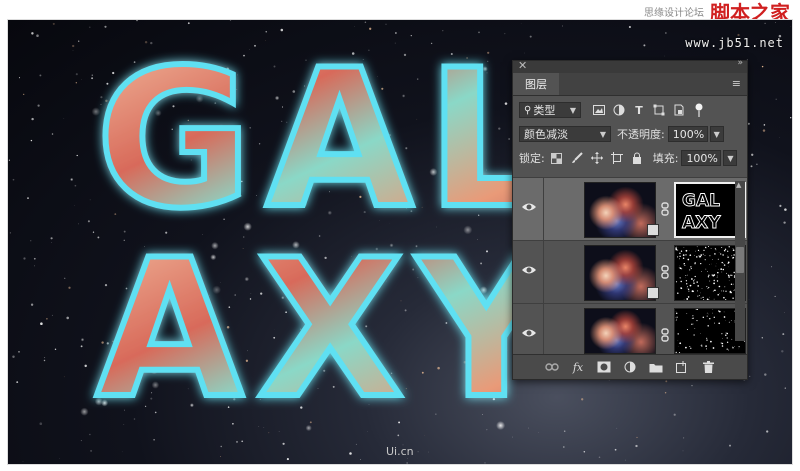  What do you see at coordinates (699, 110) in the screenshot?
I see `filter-toggle-icon` at bounding box center [699, 110].